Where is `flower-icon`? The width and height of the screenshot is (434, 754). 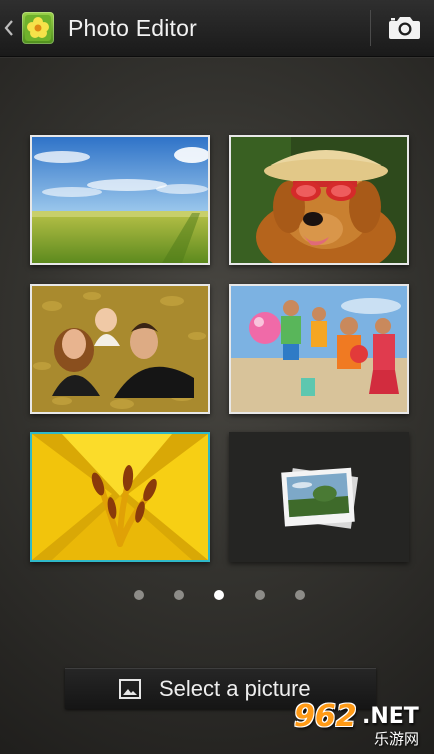
flower-icon is located at coordinates (38, 28).